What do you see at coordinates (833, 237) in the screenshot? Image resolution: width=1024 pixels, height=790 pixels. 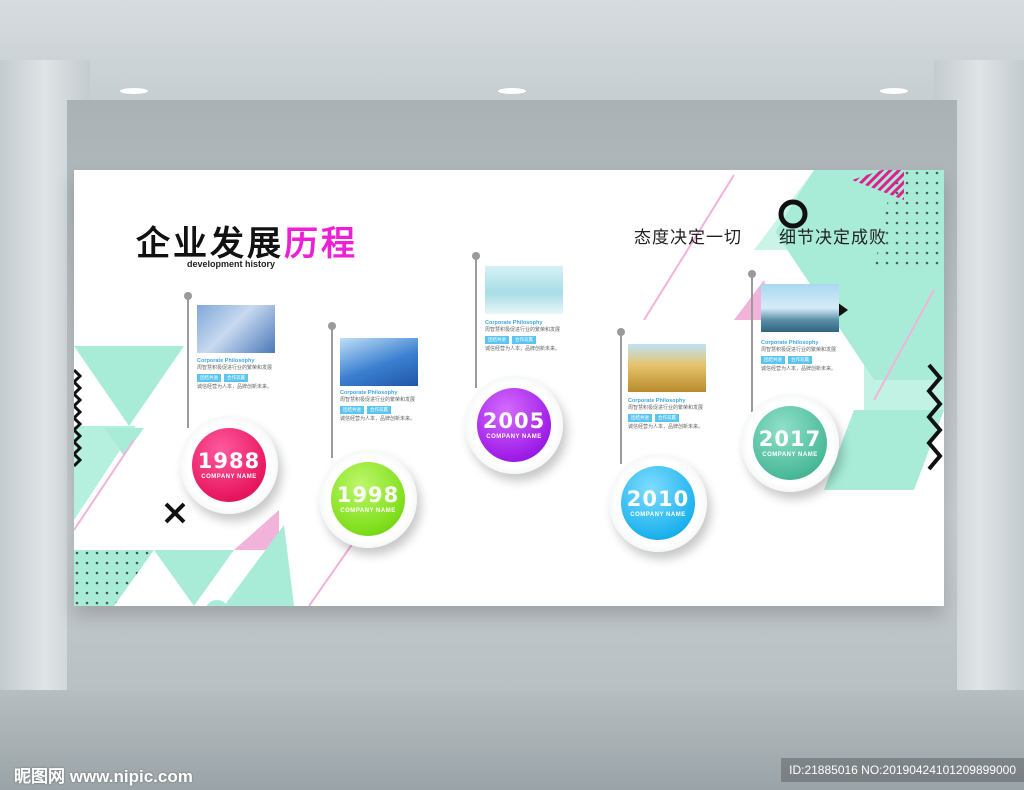 I see `slogan-right: 细节决定成败` at bounding box center [833, 237].